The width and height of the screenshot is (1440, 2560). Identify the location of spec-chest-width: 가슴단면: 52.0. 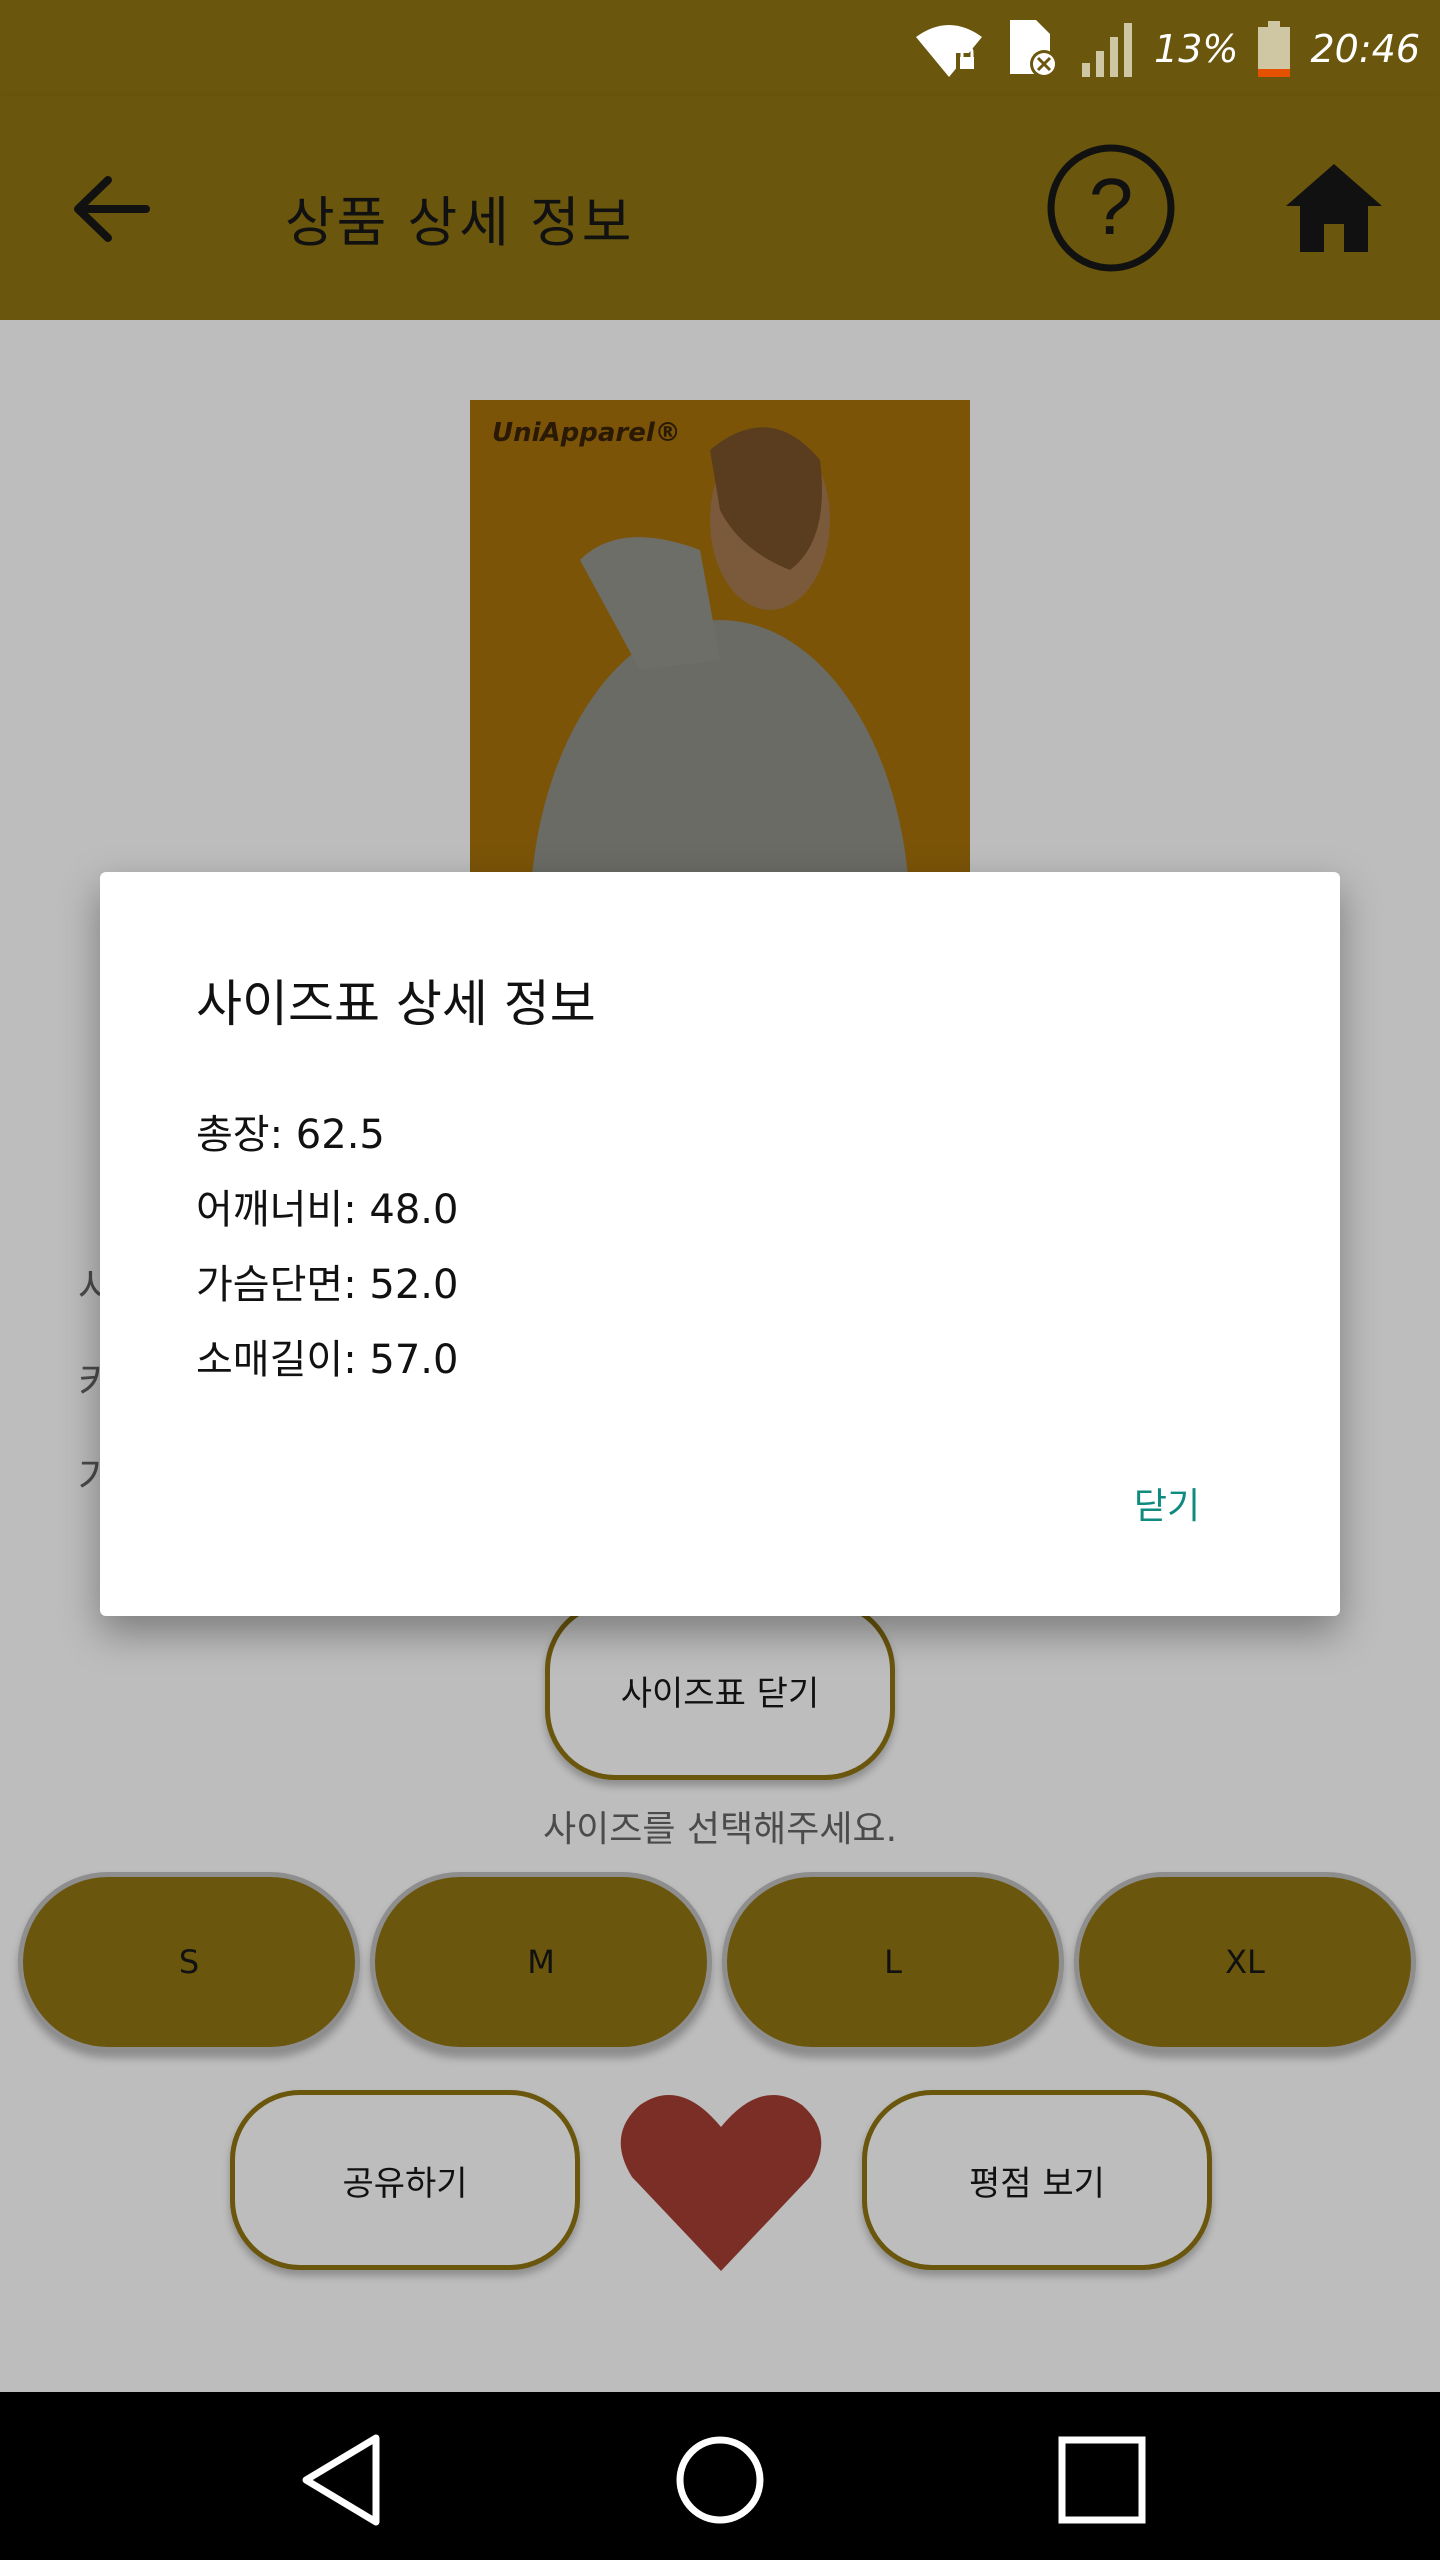
(327, 1285).